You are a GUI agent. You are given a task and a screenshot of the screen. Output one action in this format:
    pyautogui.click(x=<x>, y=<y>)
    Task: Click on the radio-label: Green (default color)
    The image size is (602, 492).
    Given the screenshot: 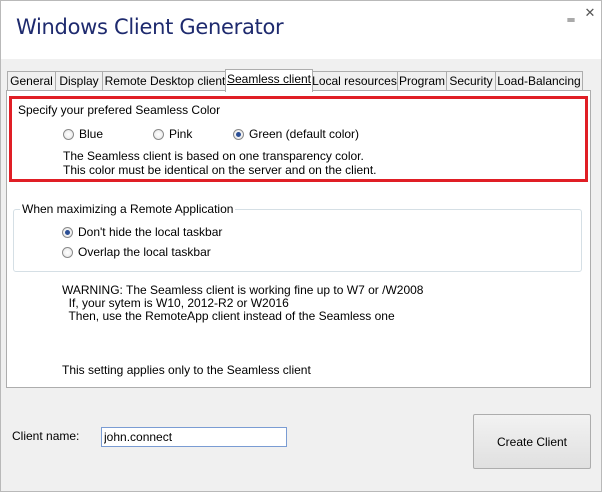 What is the action you would take?
    pyautogui.click(x=304, y=134)
    